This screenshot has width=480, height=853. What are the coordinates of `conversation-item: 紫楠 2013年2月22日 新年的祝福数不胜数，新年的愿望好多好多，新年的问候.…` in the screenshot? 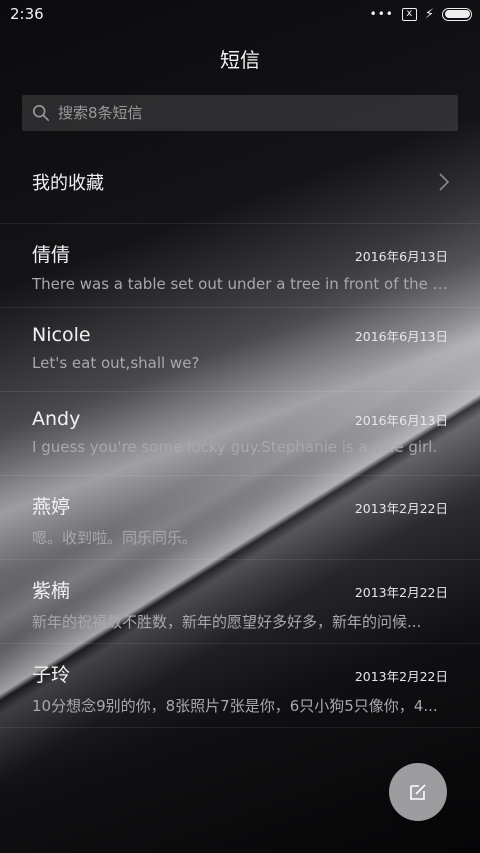 It's located at (240, 602).